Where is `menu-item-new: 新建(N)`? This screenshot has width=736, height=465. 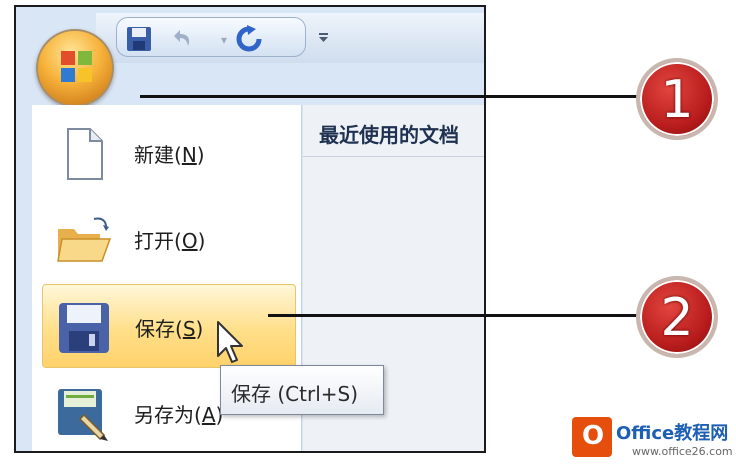 menu-item-new: 新建(N) is located at coordinates (169, 153).